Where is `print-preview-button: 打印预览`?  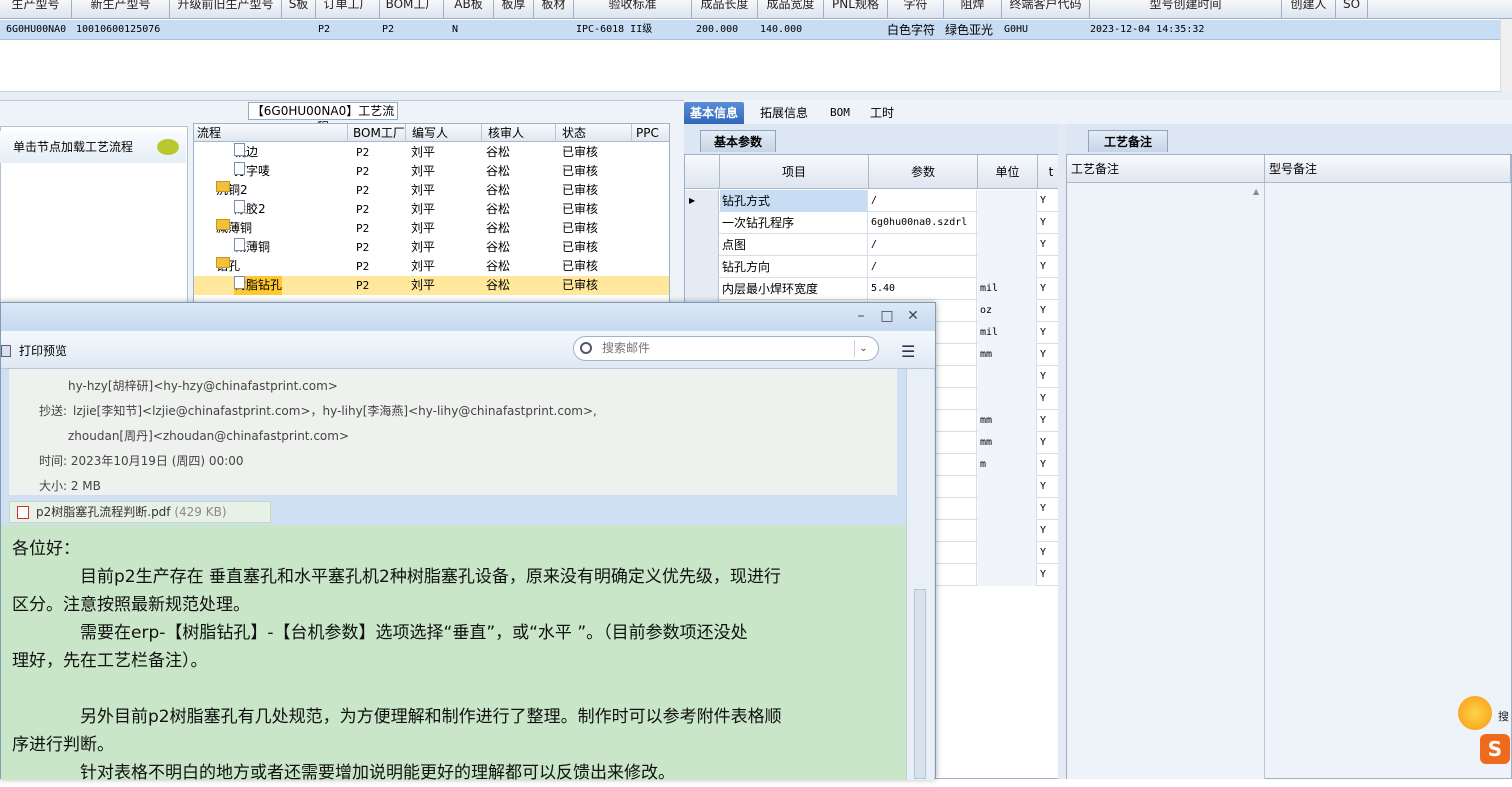
print-preview-button: 打印预览 is located at coordinates (34, 350).